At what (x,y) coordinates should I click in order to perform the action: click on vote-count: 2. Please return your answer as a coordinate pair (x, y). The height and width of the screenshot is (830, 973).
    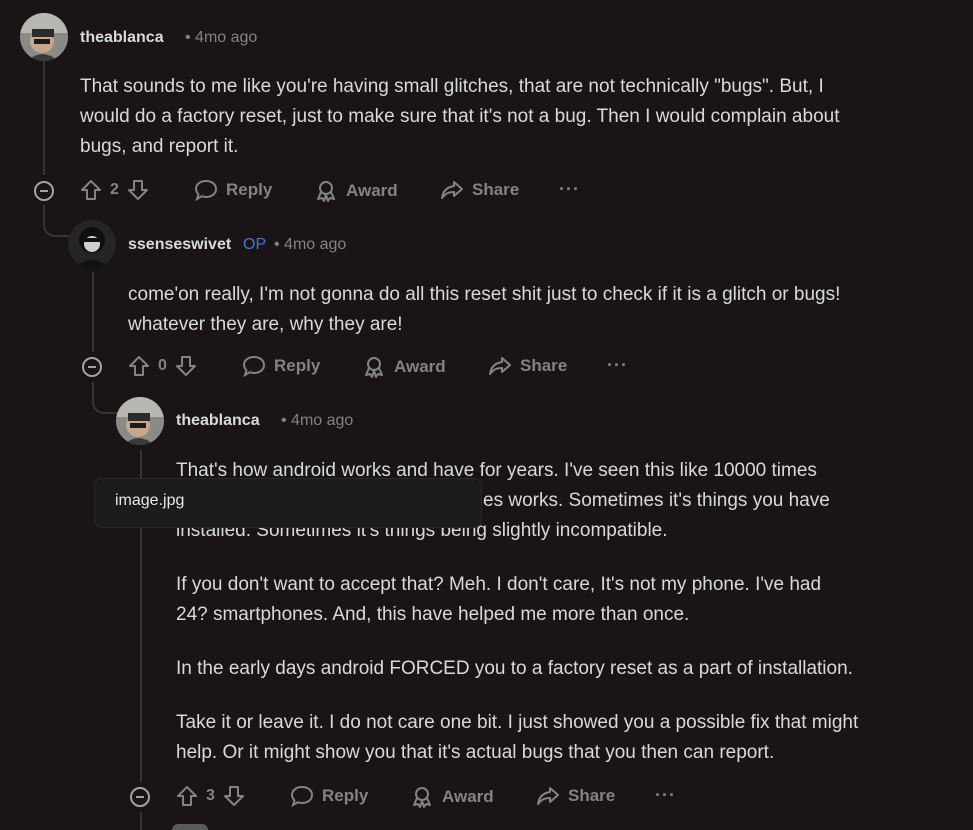
    Looking at the image, I should click on (114, 189).